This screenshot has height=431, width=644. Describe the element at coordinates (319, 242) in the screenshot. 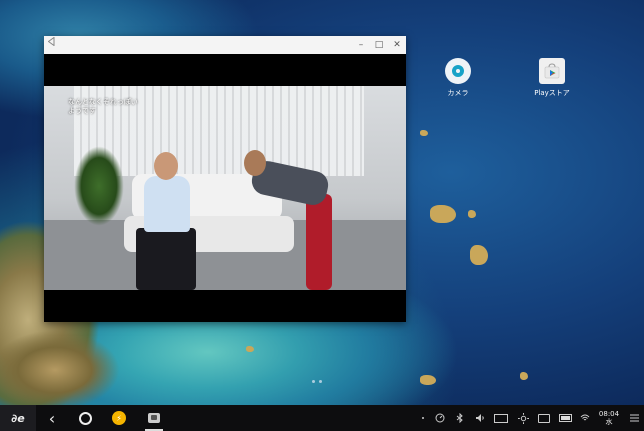

I see `video-person-standing-legs` at that location.